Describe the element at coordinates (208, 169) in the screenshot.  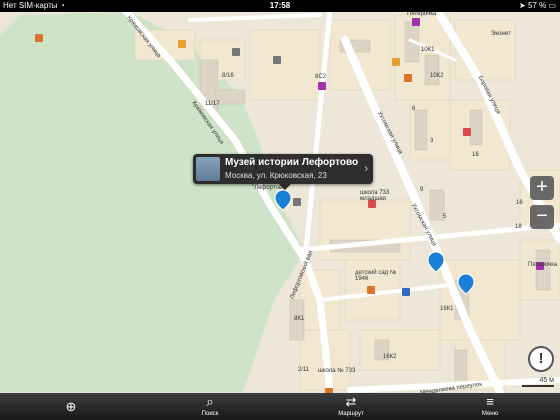
I see `place-thumbnail` at that location.